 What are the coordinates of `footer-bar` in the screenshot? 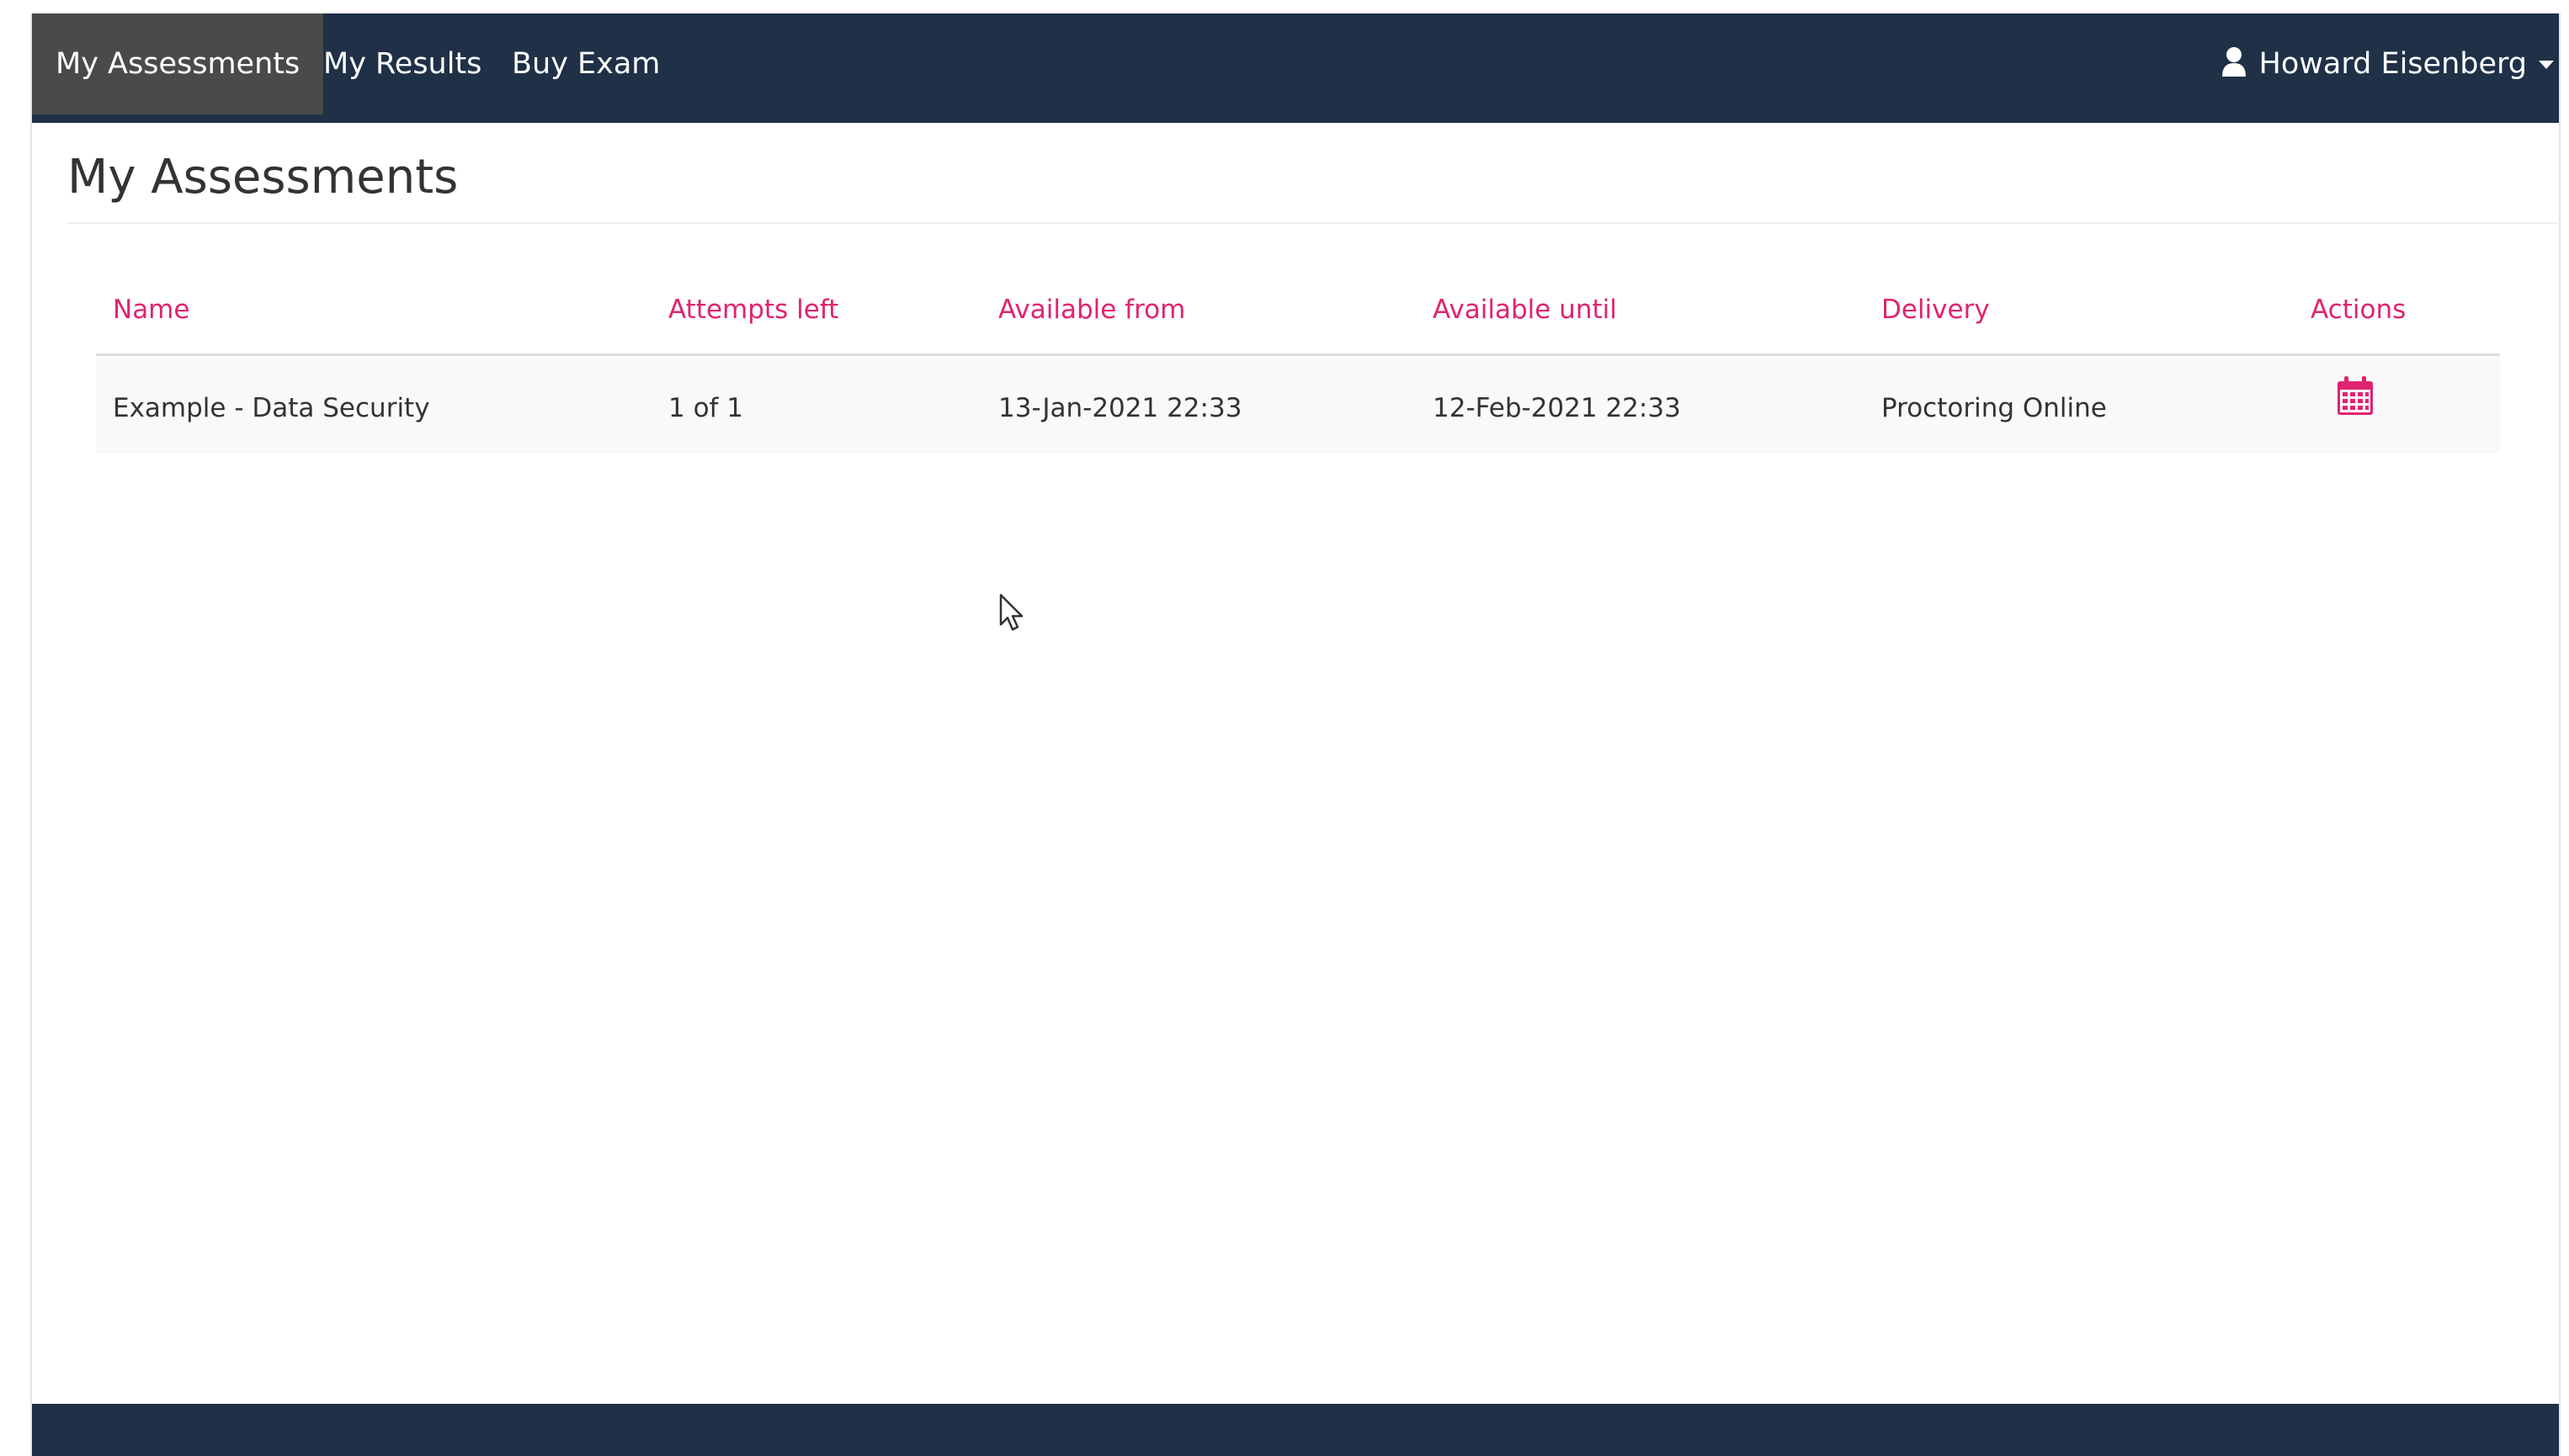 It's located at (1295, 1430).